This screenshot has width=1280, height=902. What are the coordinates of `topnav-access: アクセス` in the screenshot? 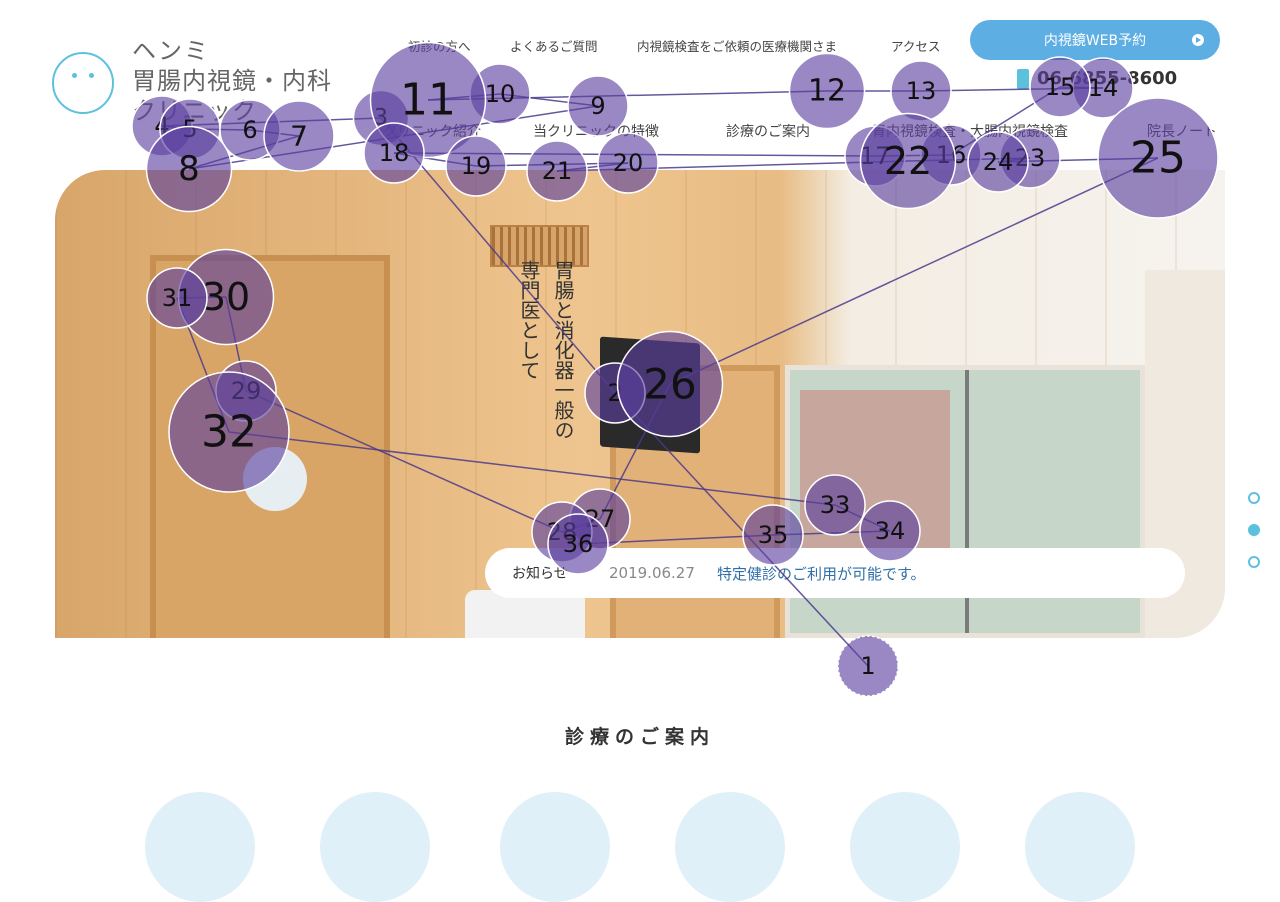 It's located at (915, 45).